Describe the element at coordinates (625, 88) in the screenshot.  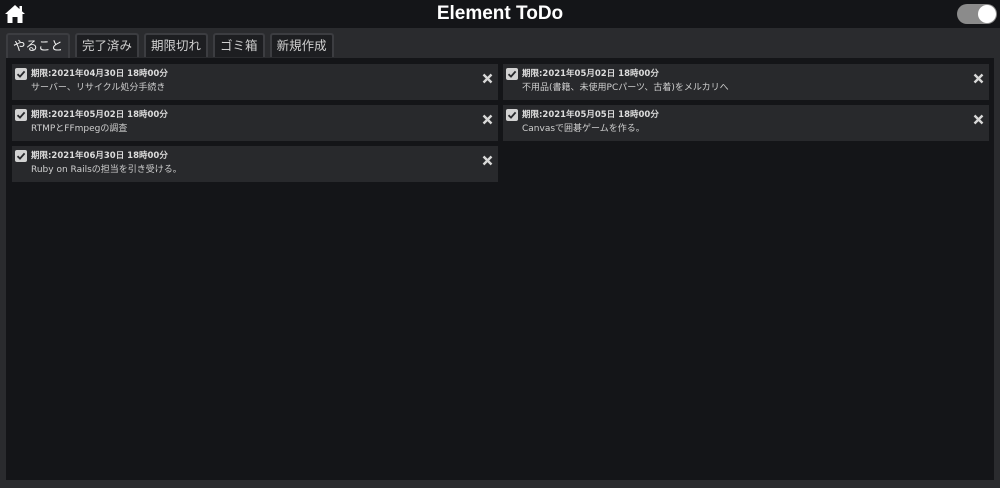
I see `task-text: 不用品(書籍、未使用PCパーツ、古着)をメルカリへ` at that location.